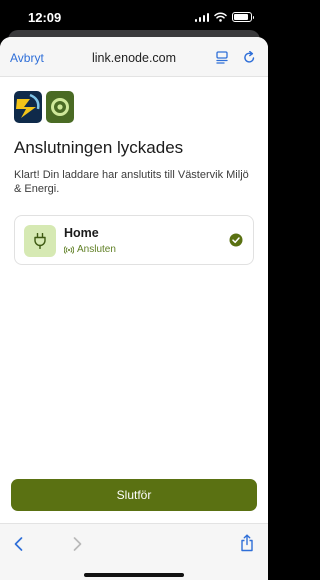  What do you see at coordinates (236, 240) in the screenshot?
I see `check-circle-icon` at bounding box center [236, 240].